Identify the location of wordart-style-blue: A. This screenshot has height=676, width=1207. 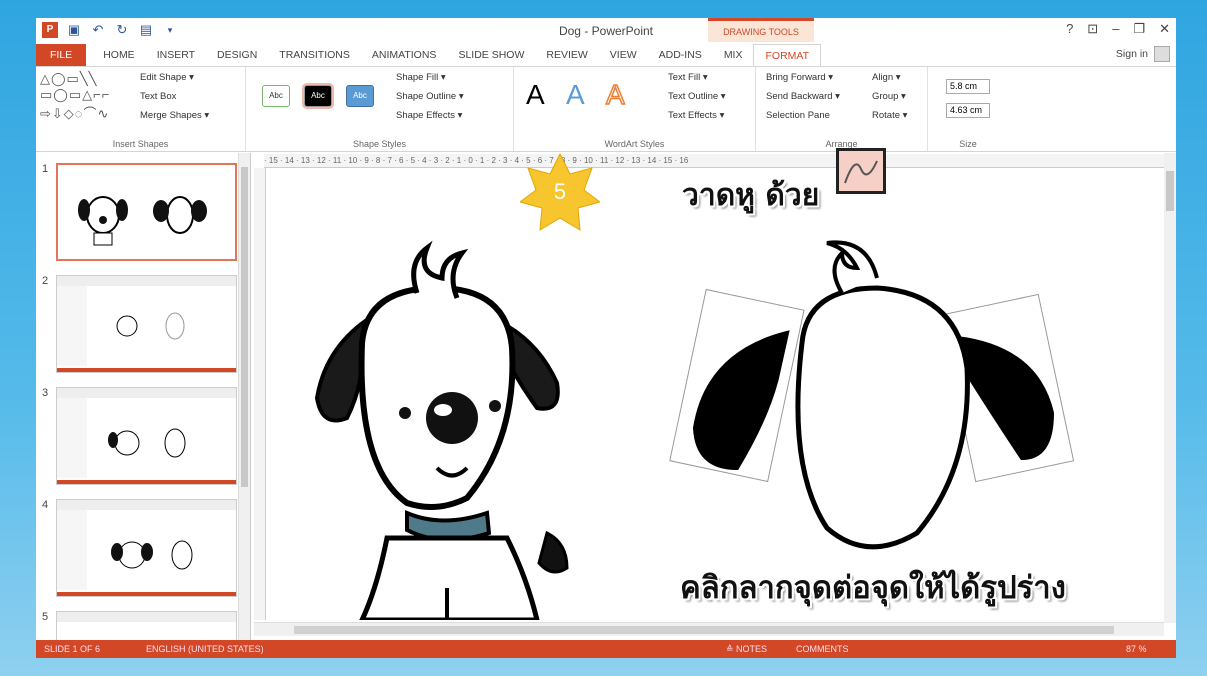
(575, 95).